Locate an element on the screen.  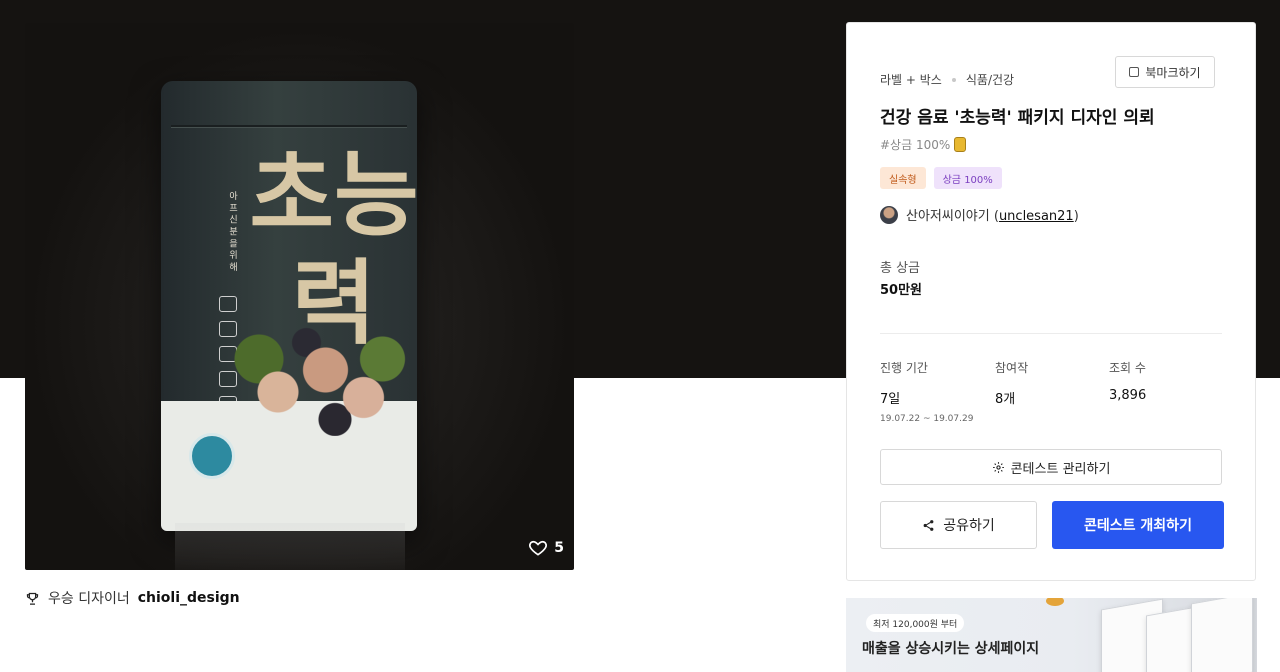
package-fruit-illustration is located at coordinates (316, 381).